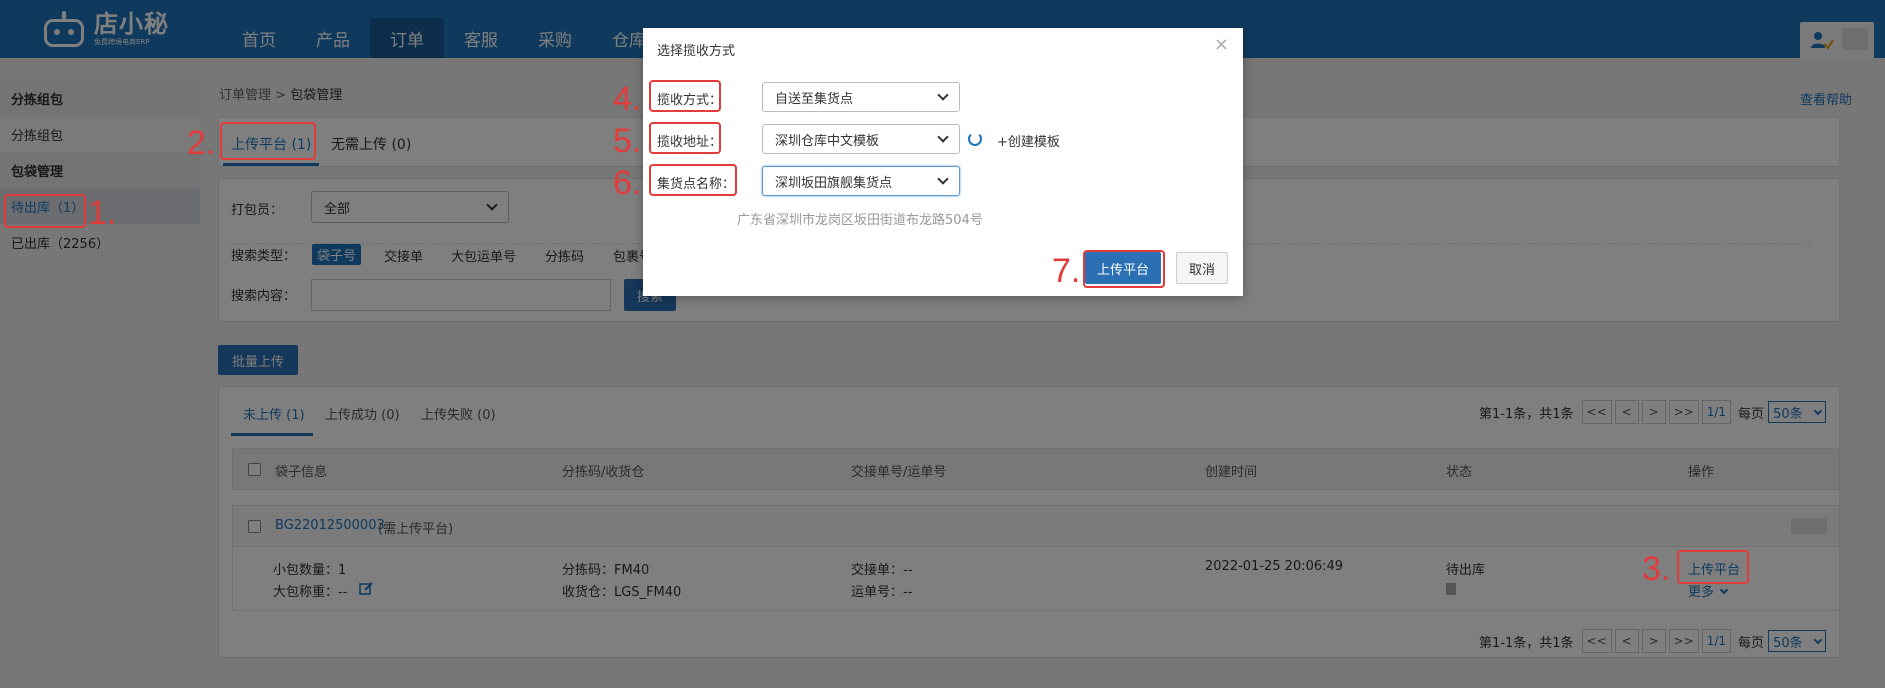 Image resolution: width=1885 pixels, height=688 pixels. I want to click on annotation-number-3: 3., so click(1656, 569).